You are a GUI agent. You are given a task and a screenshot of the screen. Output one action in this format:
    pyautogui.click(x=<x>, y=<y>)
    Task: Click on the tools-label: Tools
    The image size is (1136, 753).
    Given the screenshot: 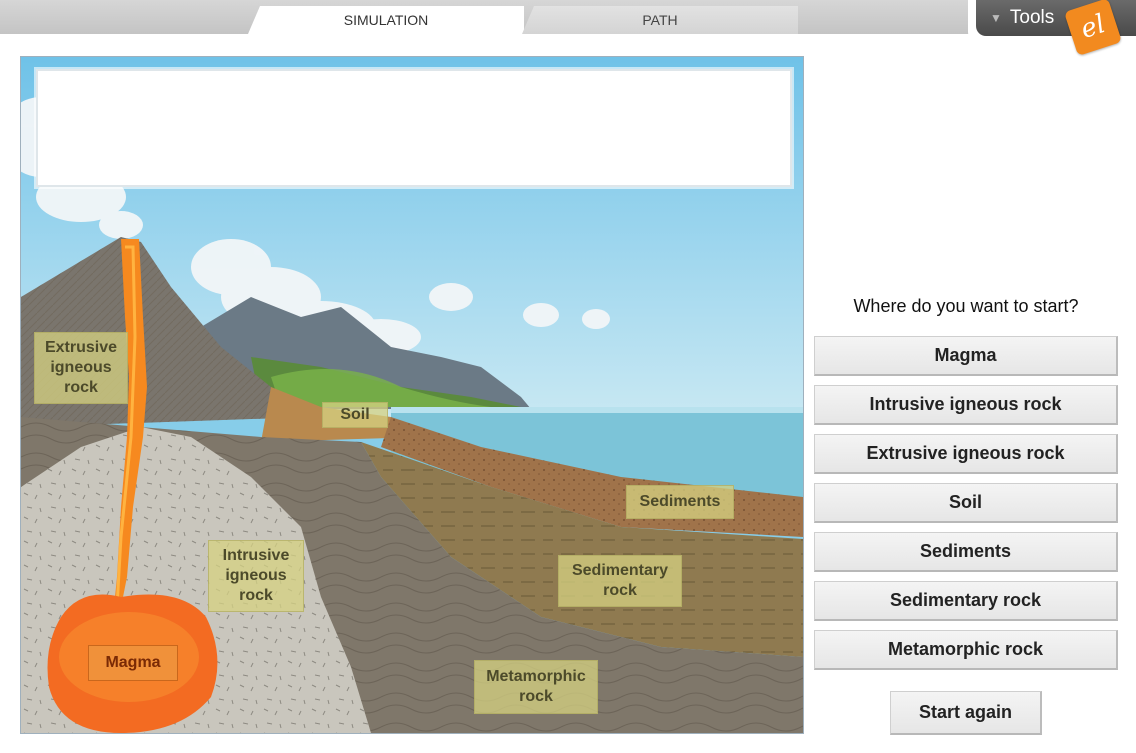 What is the action you would take?
    pyautogui.click(x=1032, y=17)
    